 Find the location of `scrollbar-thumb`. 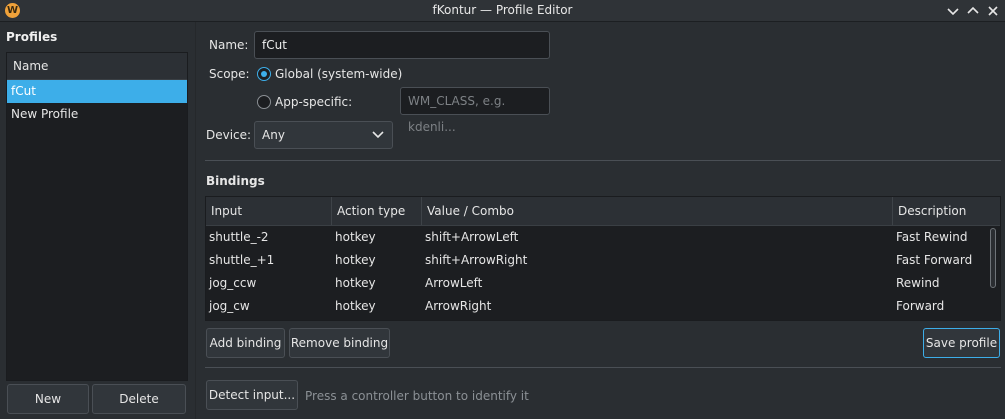

scrollbar-thumb is located at coordinates (993, 258).